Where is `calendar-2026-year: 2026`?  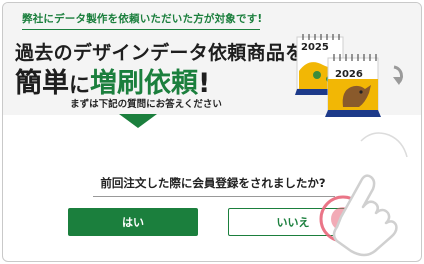 calendar-2026-year: 2026 is located at coordinates (349, 74).